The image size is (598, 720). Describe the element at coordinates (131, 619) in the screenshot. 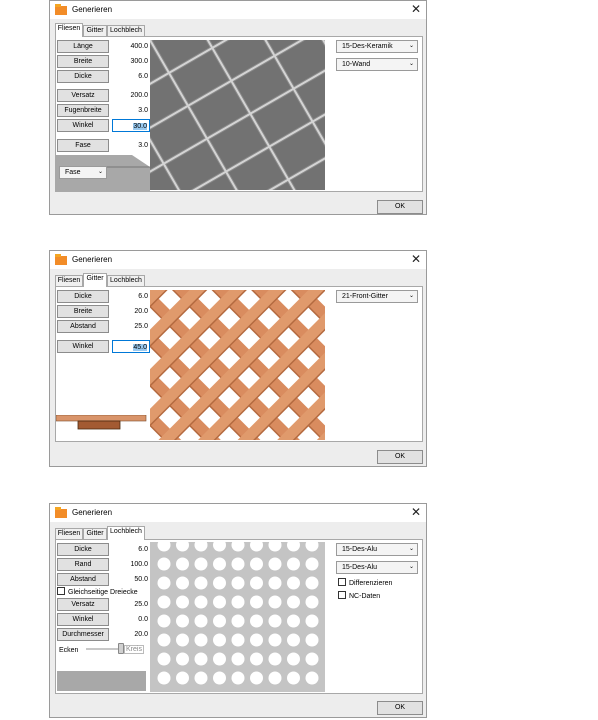

I see `angle-field: 0.0` at that location.